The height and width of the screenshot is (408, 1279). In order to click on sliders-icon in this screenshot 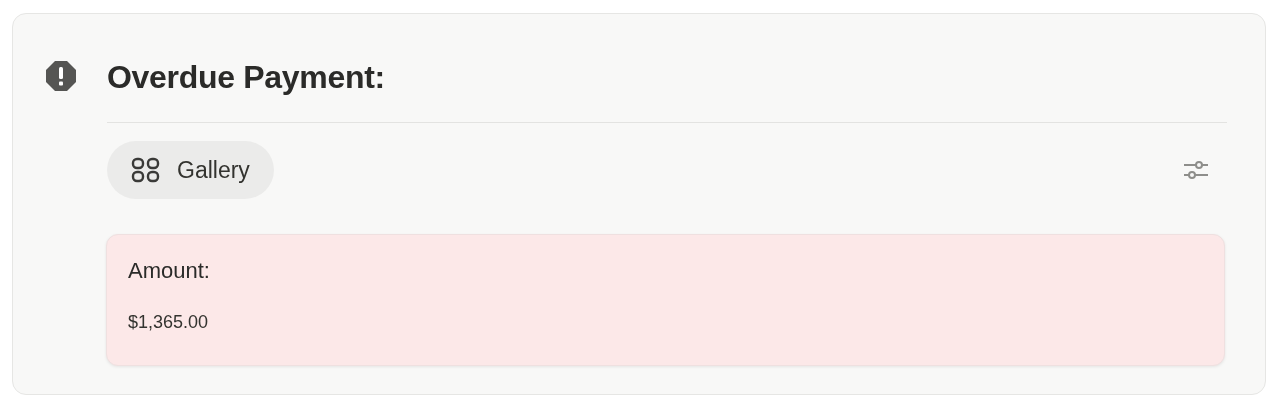, I will do `click(1196, 170)`.